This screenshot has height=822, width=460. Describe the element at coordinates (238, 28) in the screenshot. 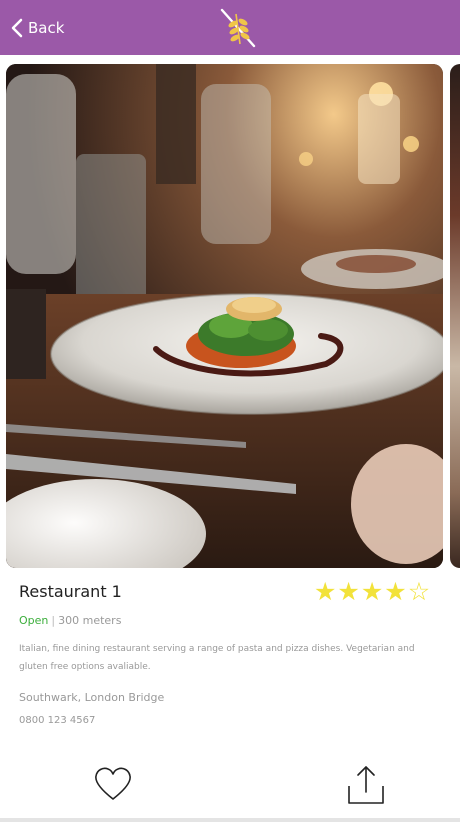

I see `wheat-slash-icon` at that location.